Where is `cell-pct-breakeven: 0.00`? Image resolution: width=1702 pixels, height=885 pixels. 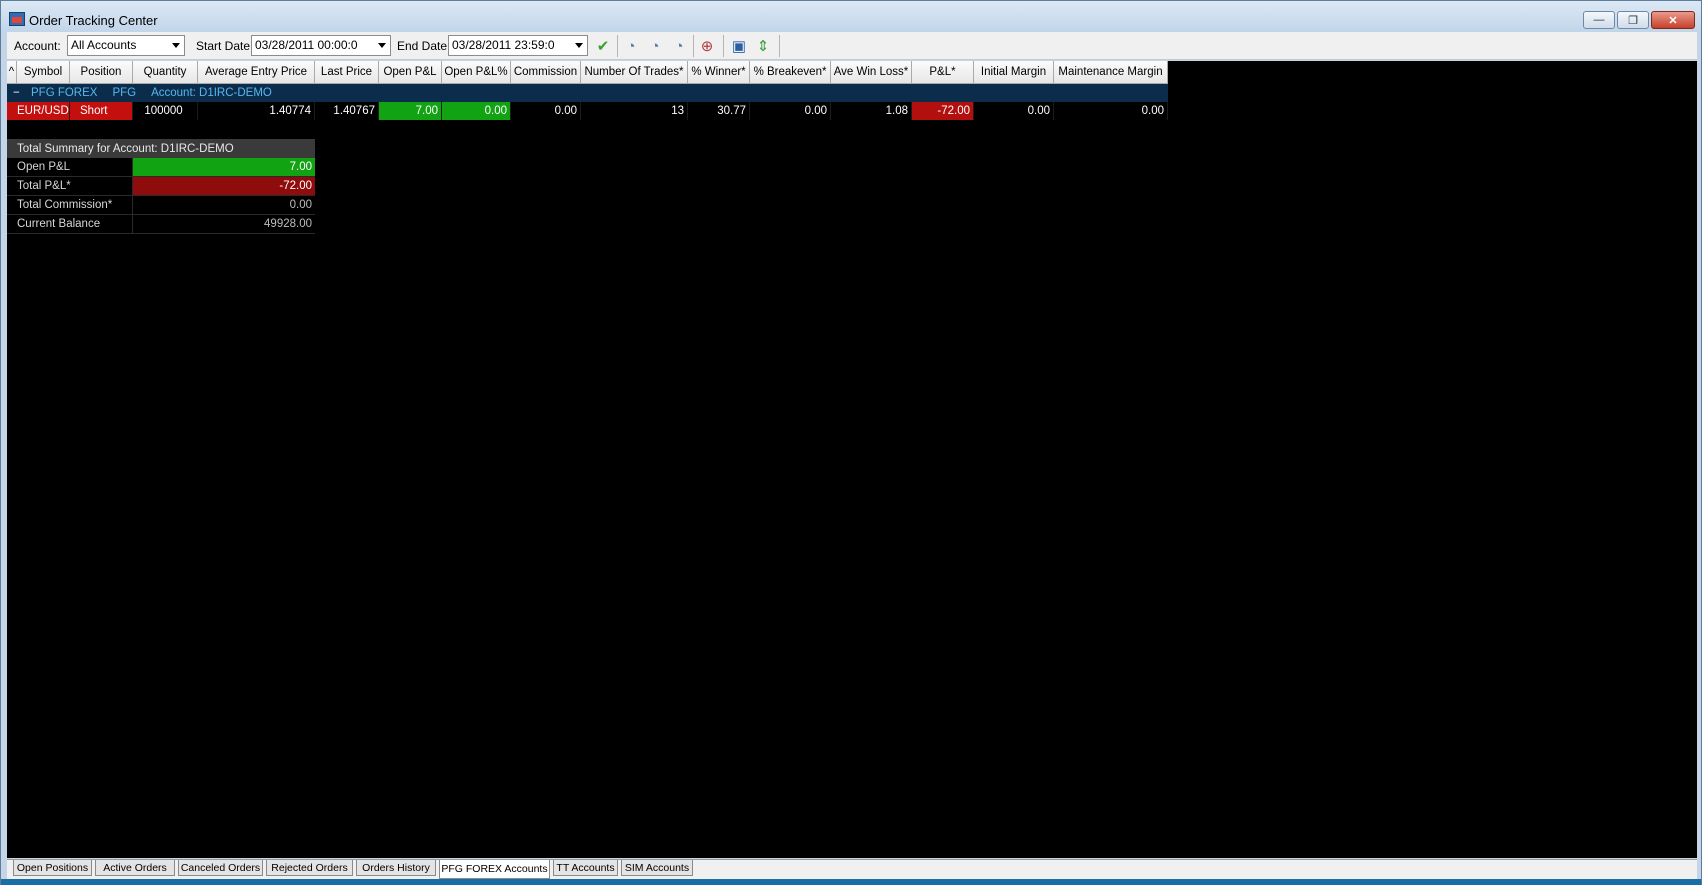
cell-pct-breakeven: 0.00 is located at coordinates (790, 111).